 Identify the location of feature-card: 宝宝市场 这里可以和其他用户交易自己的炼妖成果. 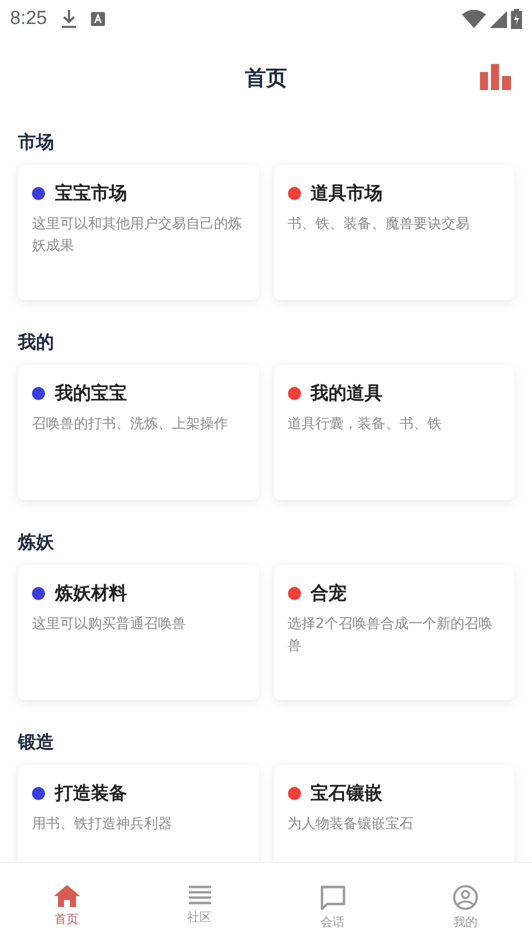
(138, 232).